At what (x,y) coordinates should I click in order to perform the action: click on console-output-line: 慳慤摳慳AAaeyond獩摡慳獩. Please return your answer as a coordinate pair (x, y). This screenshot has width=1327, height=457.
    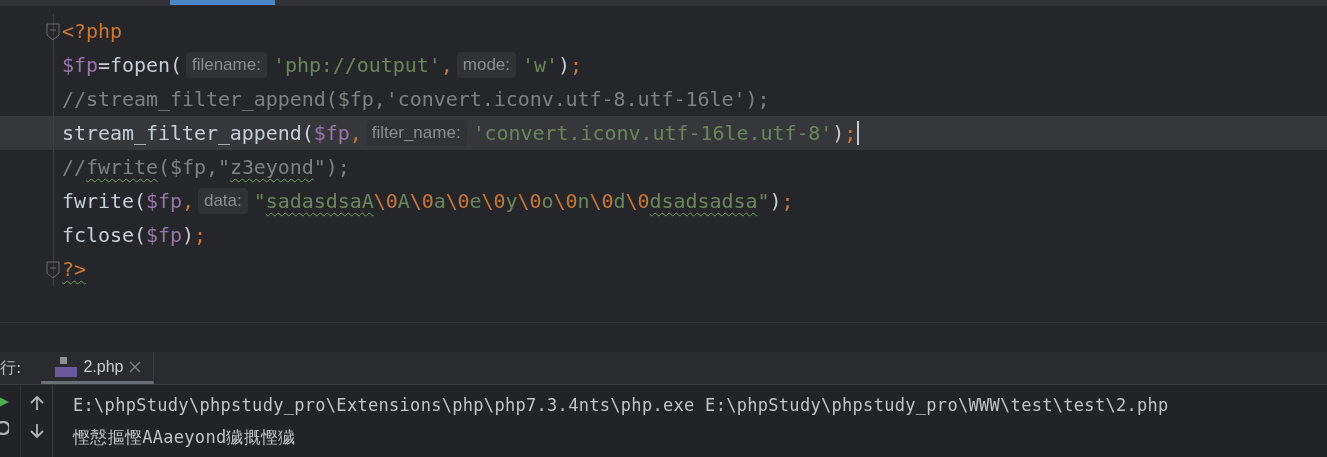
    Looking at the image, I should click on (185, 437).